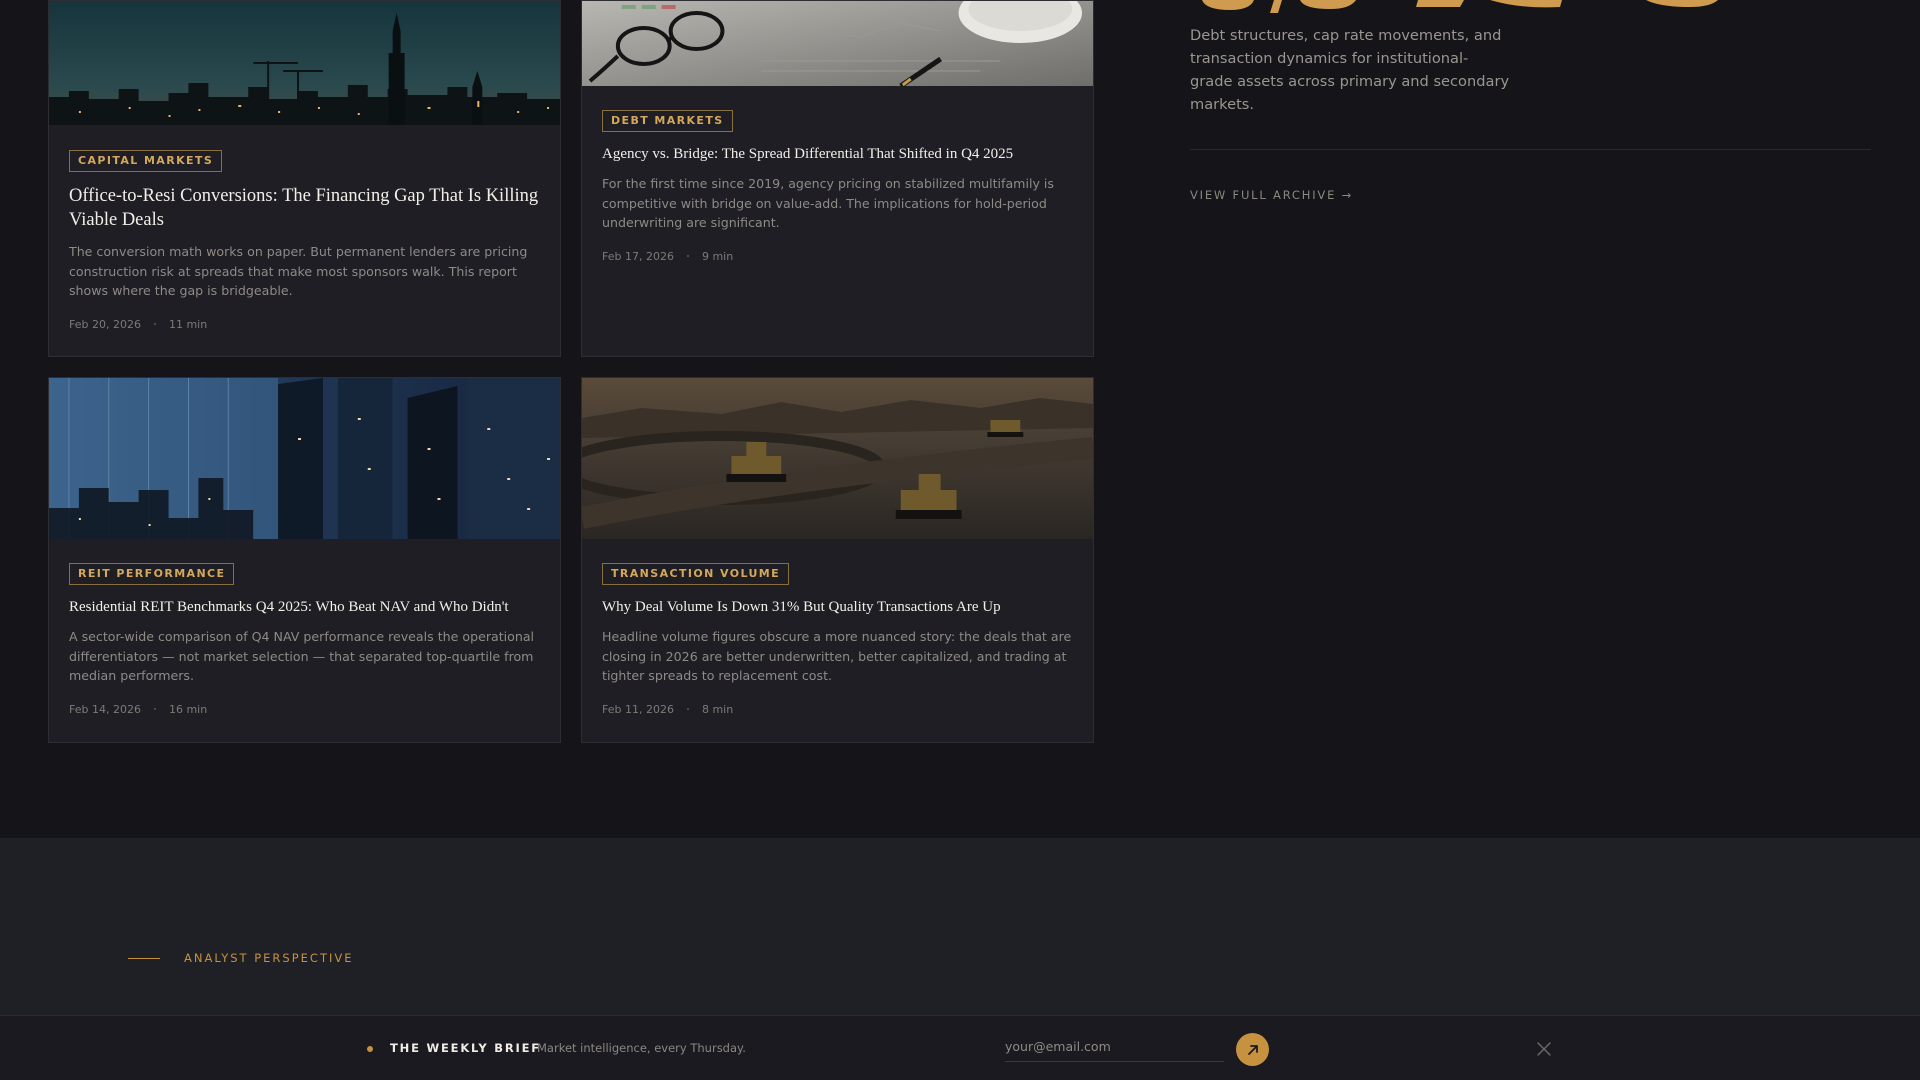 The image size is (1920, 1080). Describe the element at coordinates (1271, 195) in the screenshot. I see `view-full-archive-link: VIEW FULL ARCHIVE →` at that location.